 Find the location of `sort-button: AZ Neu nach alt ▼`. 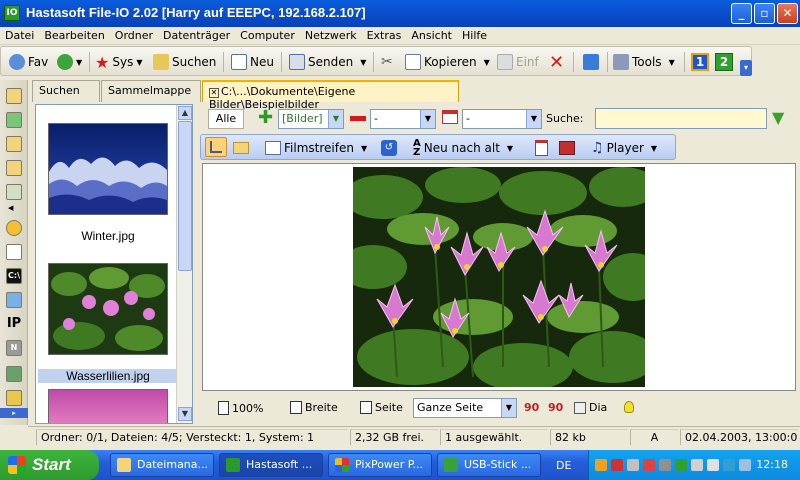

sort-button: AZ Neu nach alt ▼ is located at coordinates (463, 148).